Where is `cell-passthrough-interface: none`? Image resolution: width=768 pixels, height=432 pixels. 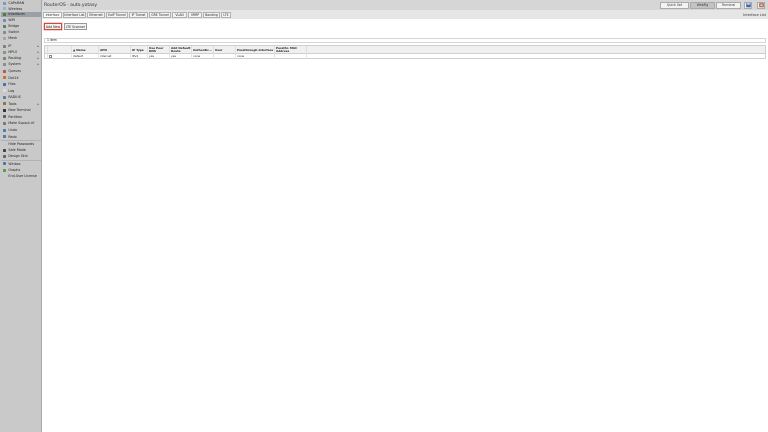 cell-passthrough-interface: none is located at coordinates (255, 56).